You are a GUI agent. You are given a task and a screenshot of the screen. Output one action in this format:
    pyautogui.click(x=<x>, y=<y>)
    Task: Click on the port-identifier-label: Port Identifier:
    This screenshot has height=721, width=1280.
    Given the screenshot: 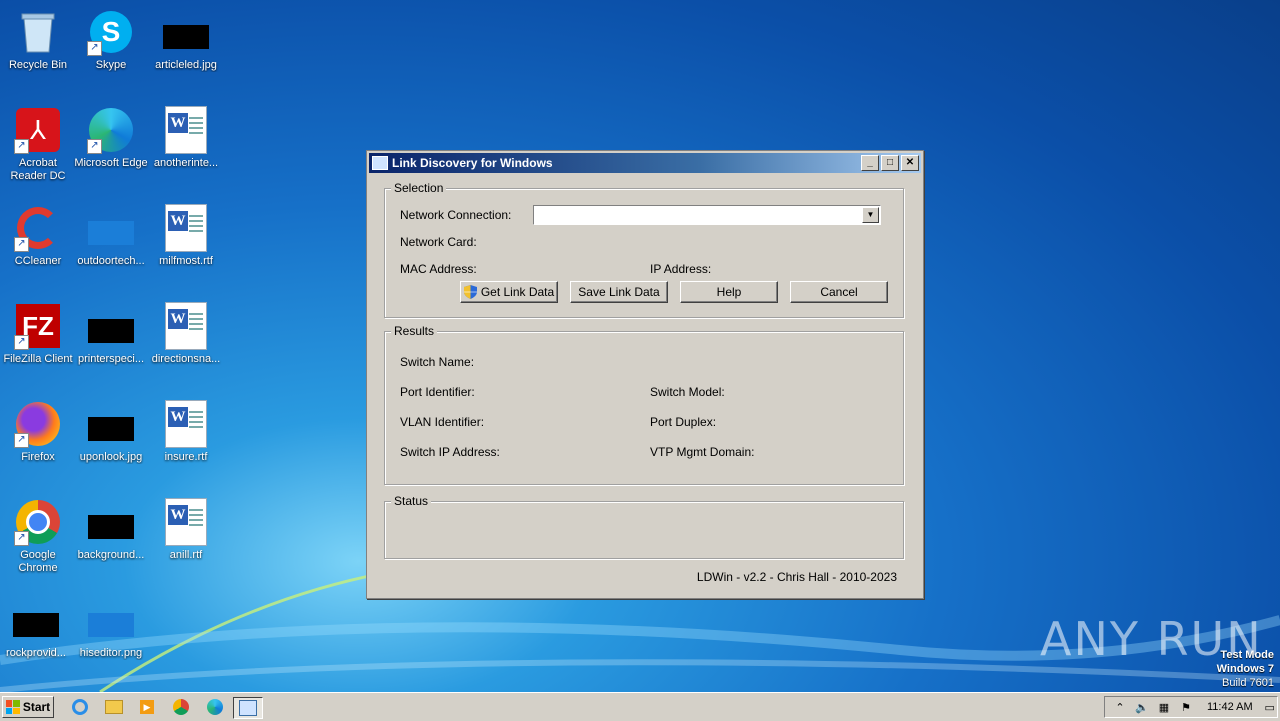 What is the action you would take?
    pyautogui.click(x=437, y=392)
    